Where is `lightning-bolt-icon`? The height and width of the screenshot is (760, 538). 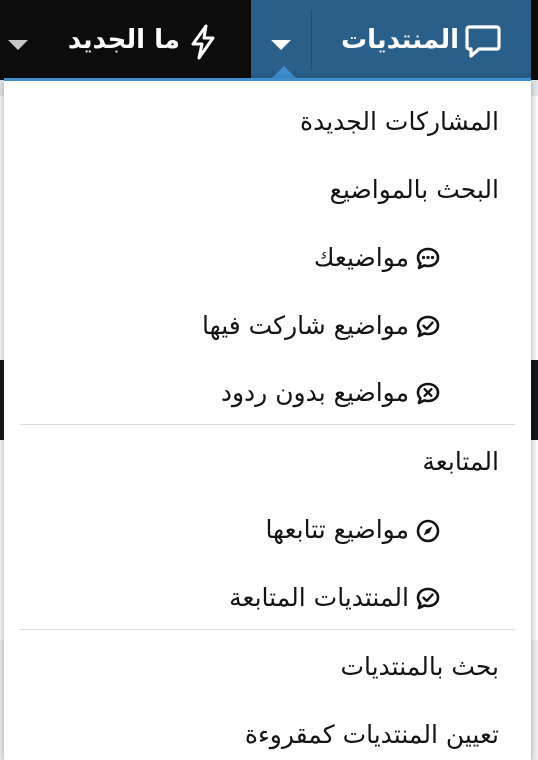
lightning-bolt-icon is located at coordinates (203, 42).